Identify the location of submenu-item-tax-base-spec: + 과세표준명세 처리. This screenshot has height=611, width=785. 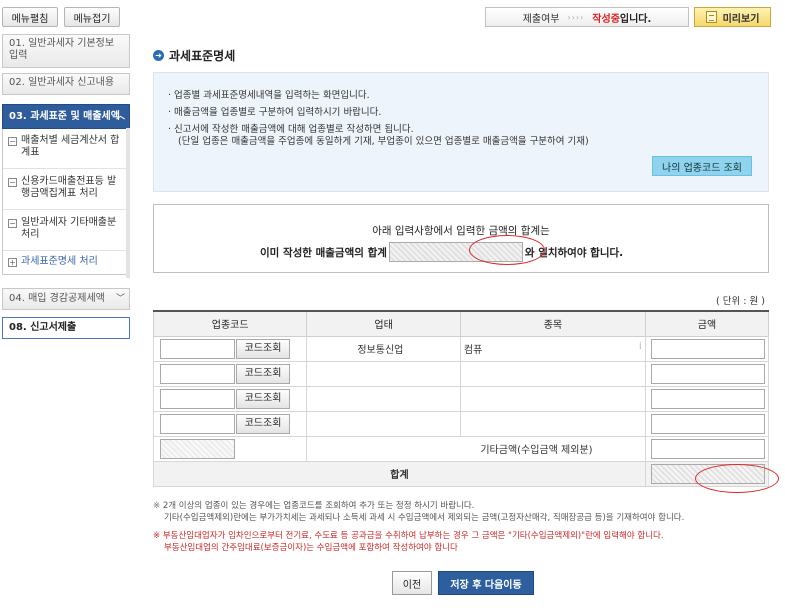
(66, 263).